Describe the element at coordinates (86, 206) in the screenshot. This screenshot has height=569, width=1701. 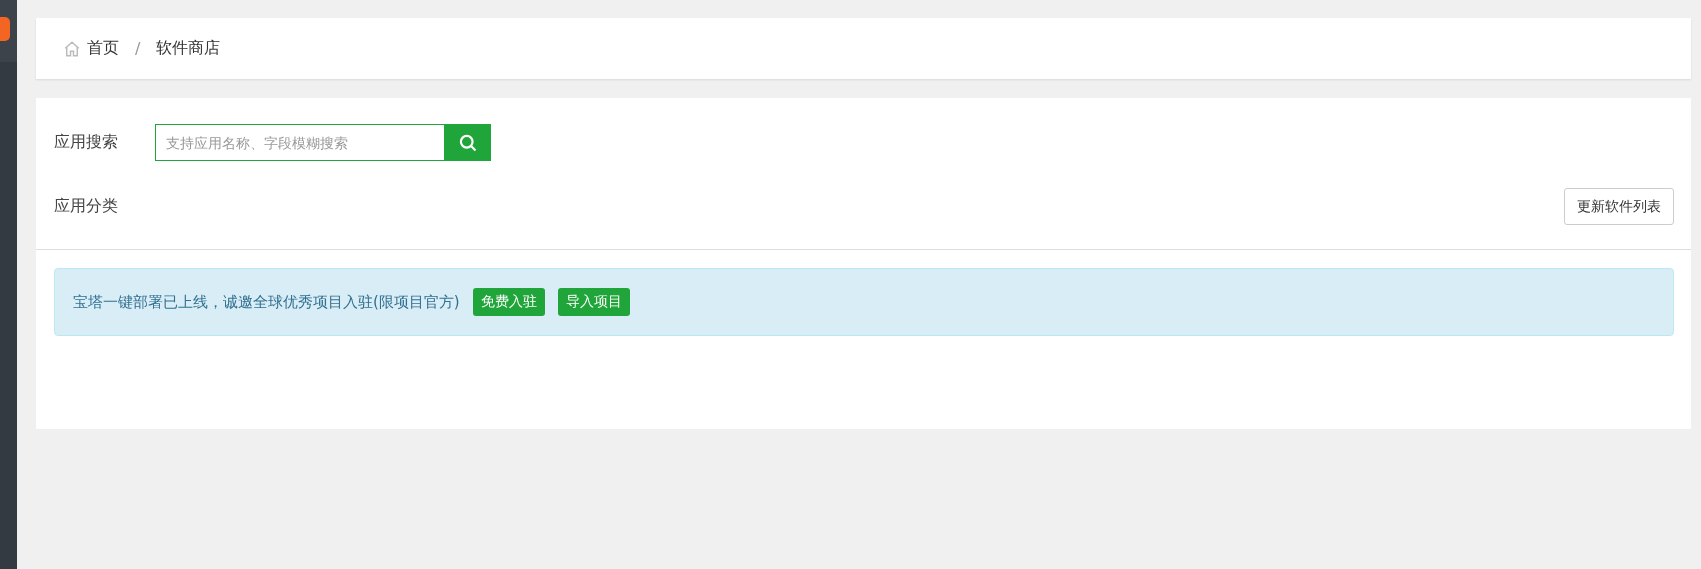
I see `category-label: 应用分类` at that location.